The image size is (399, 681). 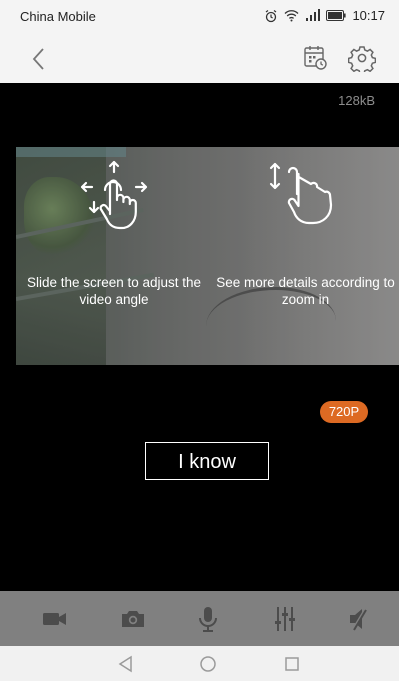 I want to click on equalizer-icon, so click(x=285, y=619).